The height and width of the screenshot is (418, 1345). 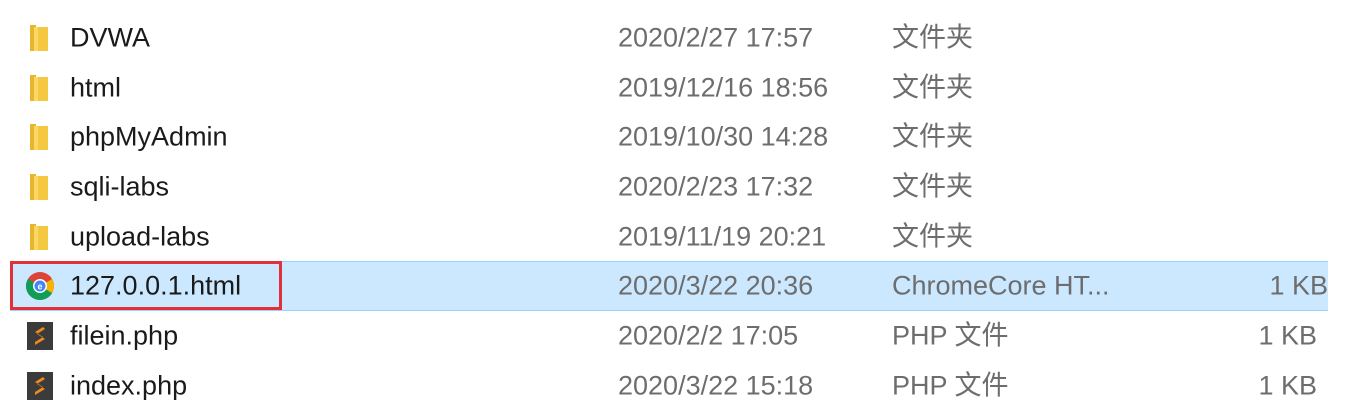 I want to click on file-row-index-php: index.php 2020/3/22 15:18 PHP 文件 1 KB, so click(x=672, y=386).